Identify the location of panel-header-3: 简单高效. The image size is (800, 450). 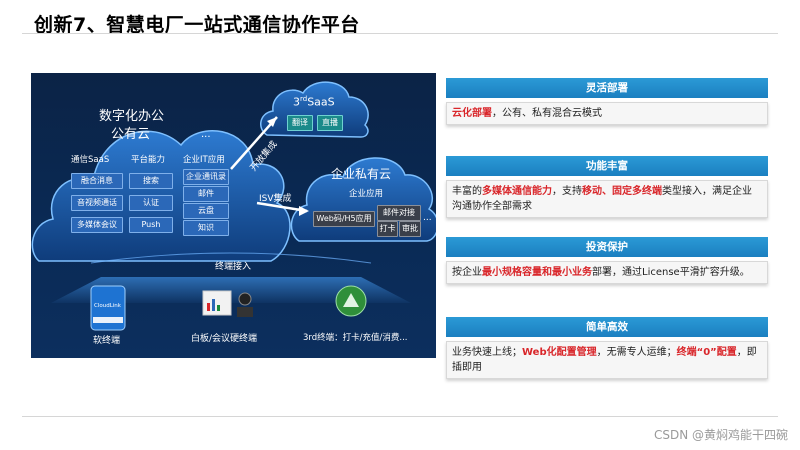
(607, 327).